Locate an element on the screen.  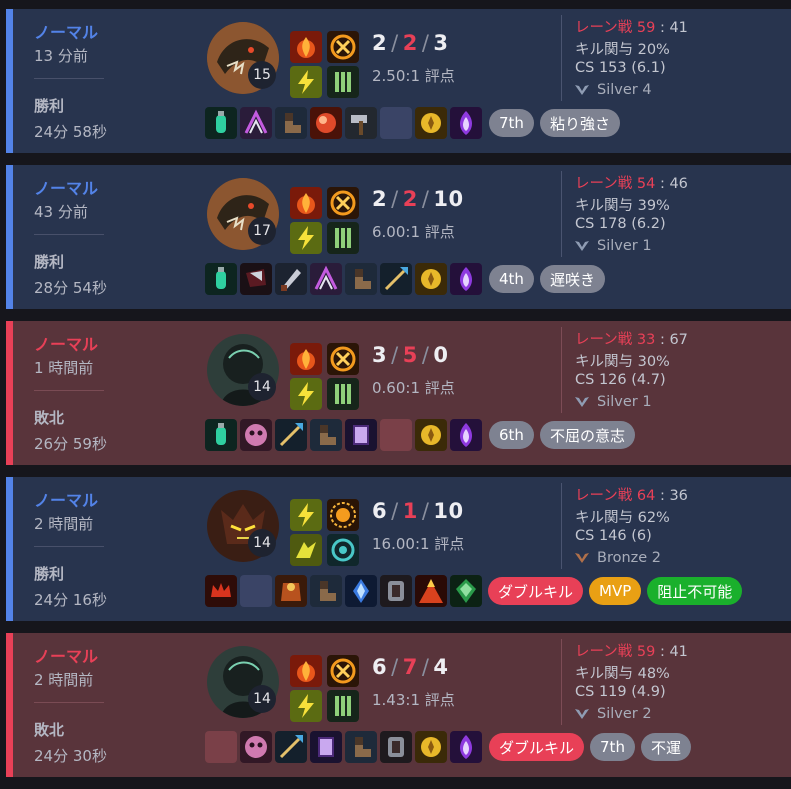
lane-label: レーン戦 is located at coordinates (604, 184).